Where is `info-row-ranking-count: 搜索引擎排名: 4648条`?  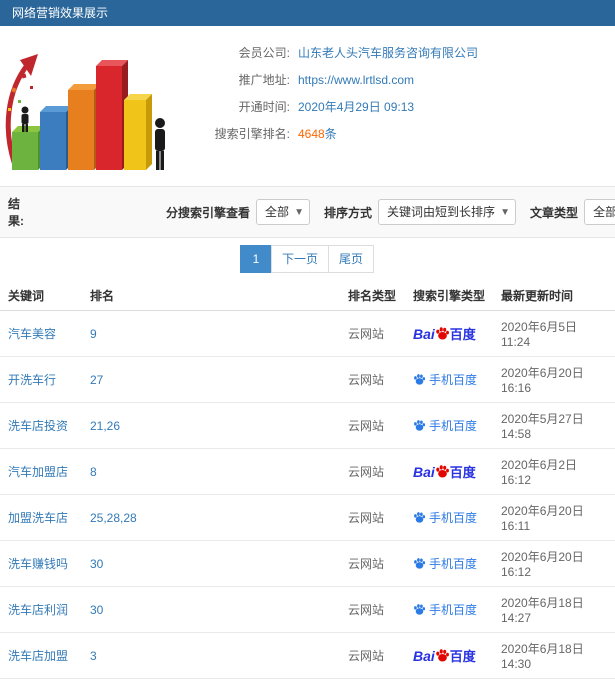
info-row-ranking-count: 搜索引擎排名: 4648条 is located at coordinates (395, 134).